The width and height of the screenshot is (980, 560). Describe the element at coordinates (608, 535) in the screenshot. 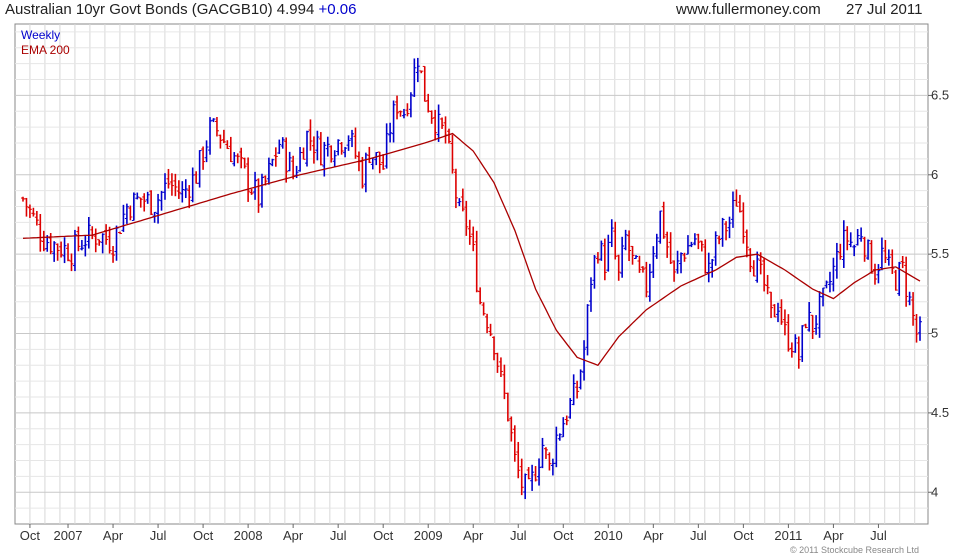

I see `x-tick-label: 2010` at that location.